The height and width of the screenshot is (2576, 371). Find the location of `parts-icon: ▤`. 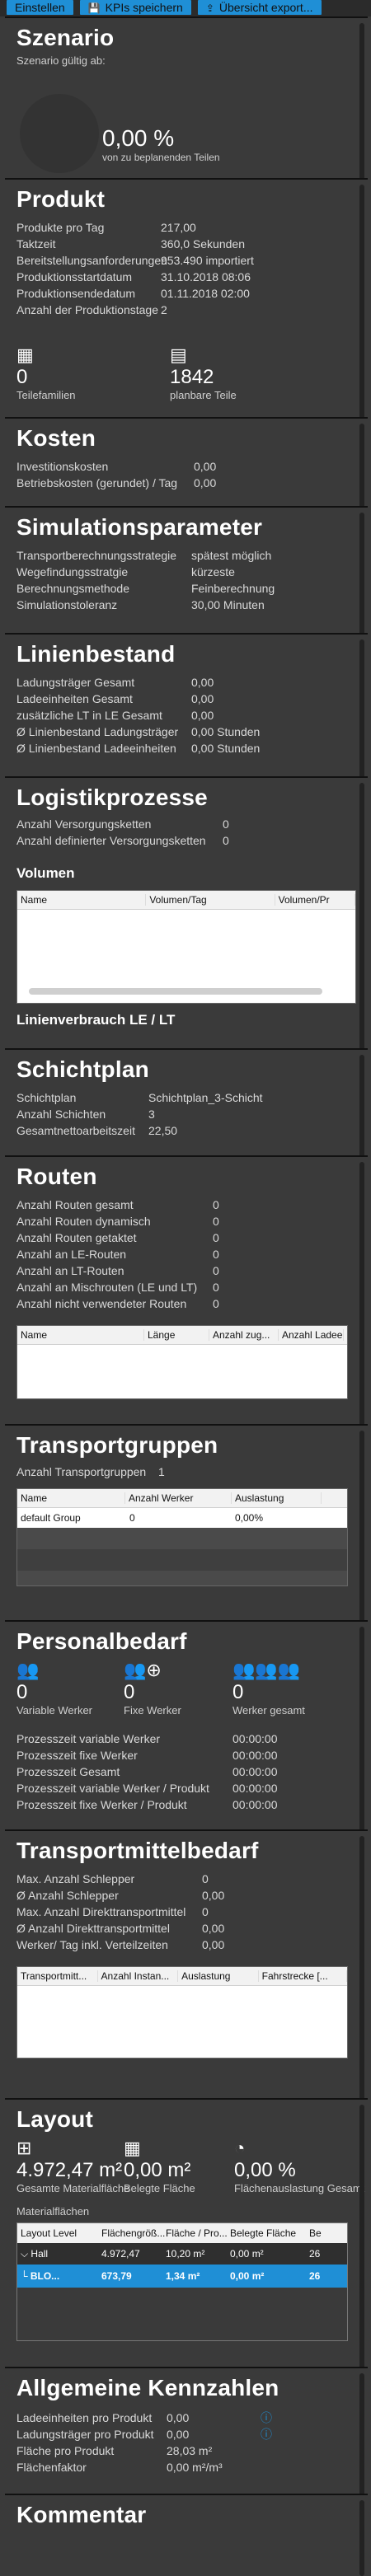

parts-icon: ▤ is located at coordinates (178, 354).